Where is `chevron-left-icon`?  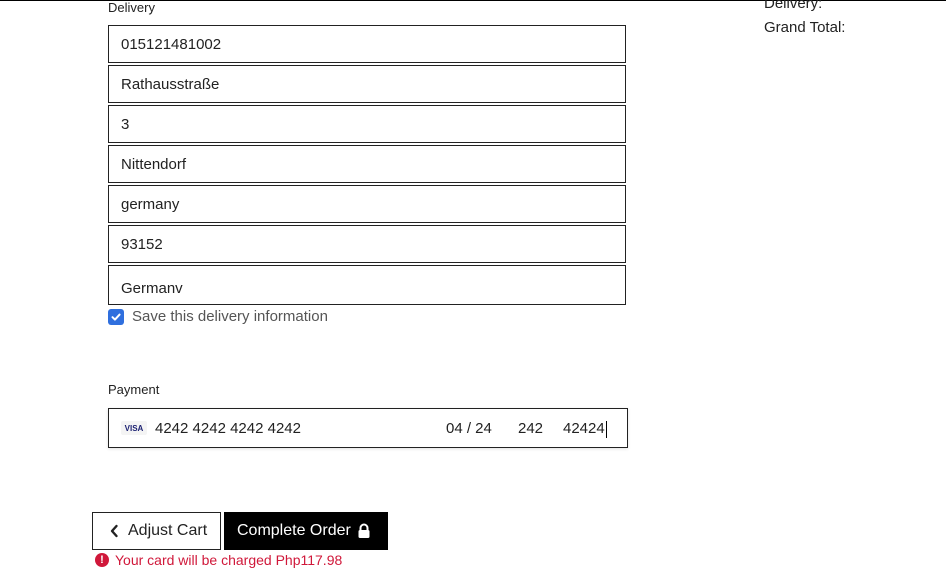 chevron-left-icon is located at coordinates (114, 531).